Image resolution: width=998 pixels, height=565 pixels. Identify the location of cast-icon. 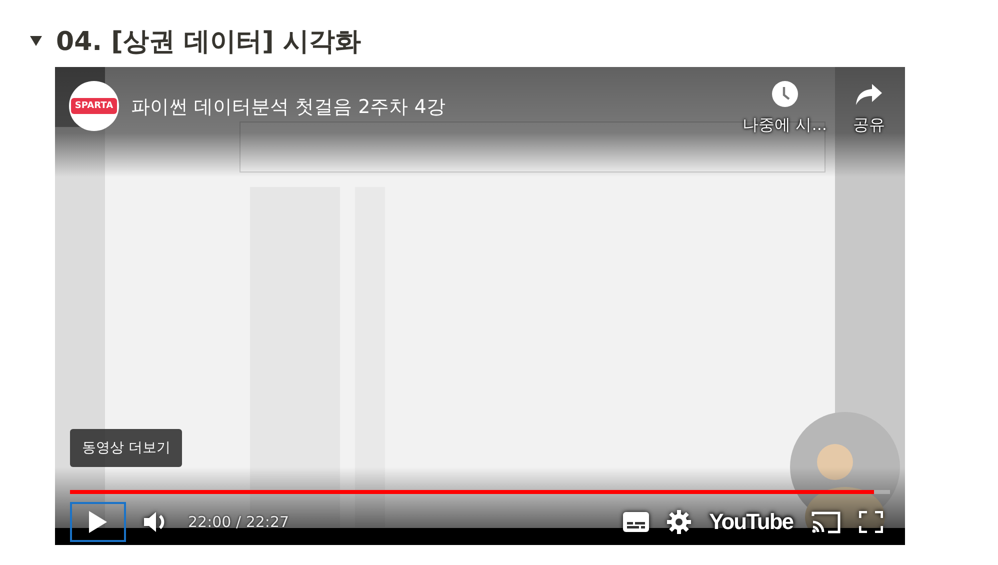
(826, 522).